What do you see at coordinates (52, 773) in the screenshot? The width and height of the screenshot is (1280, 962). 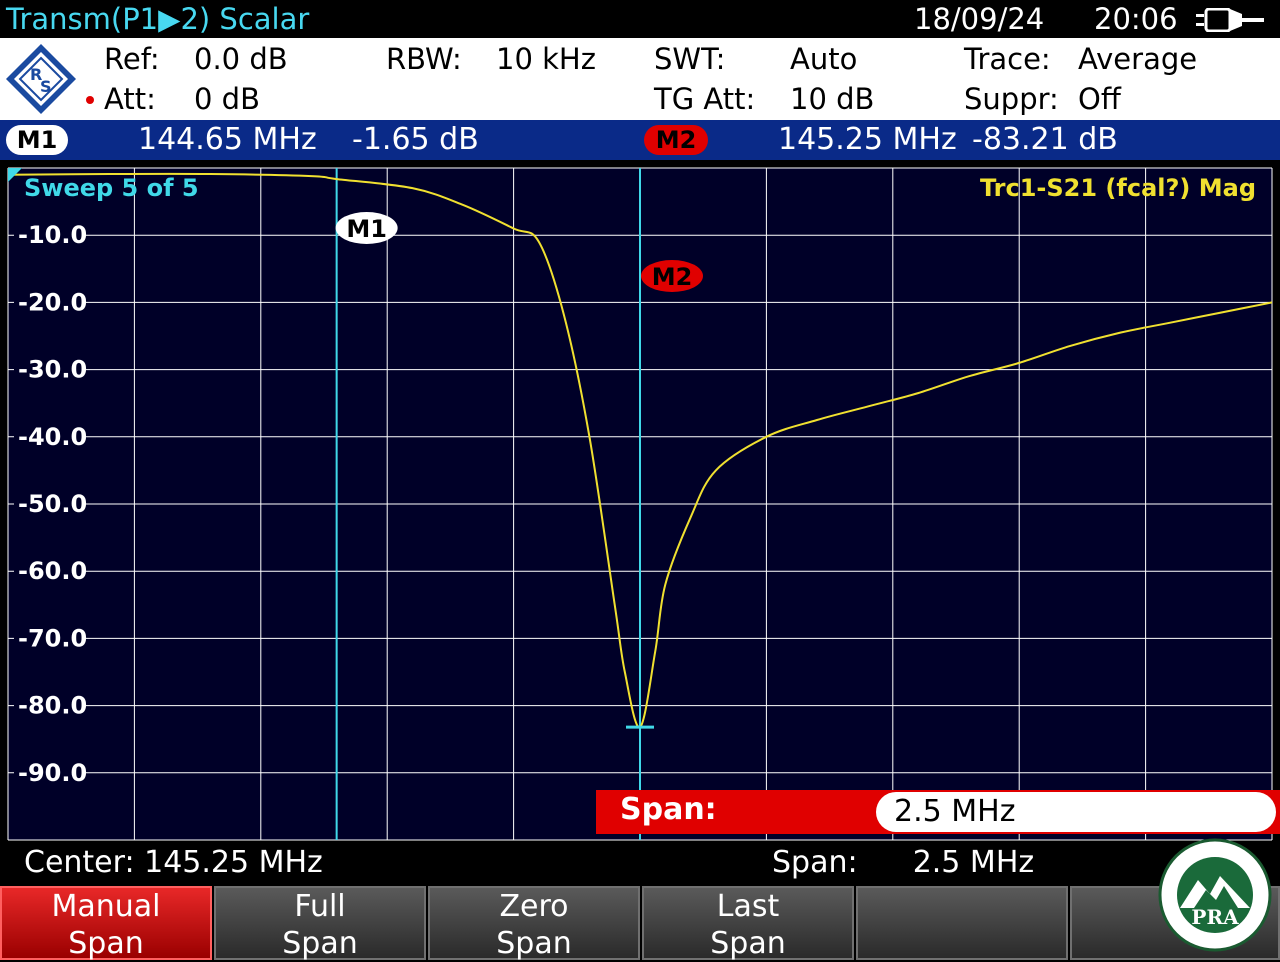 I see `y-tick-label: -90.0` at bounding box center [52, 773].